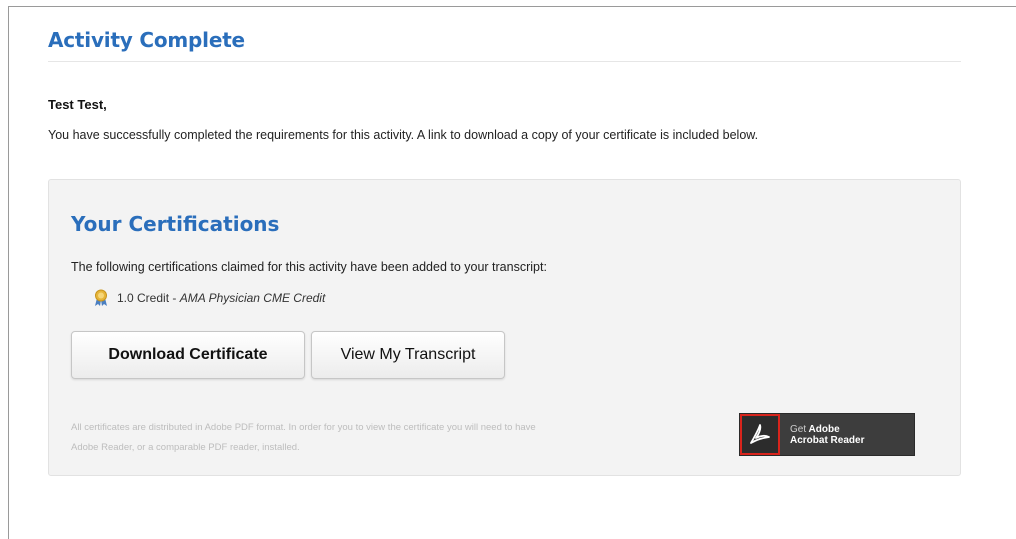 The image size is (1016, 539). I want to click on adobe-badge-text: Get Adobe Acrobat Reader, so click(827, 435).